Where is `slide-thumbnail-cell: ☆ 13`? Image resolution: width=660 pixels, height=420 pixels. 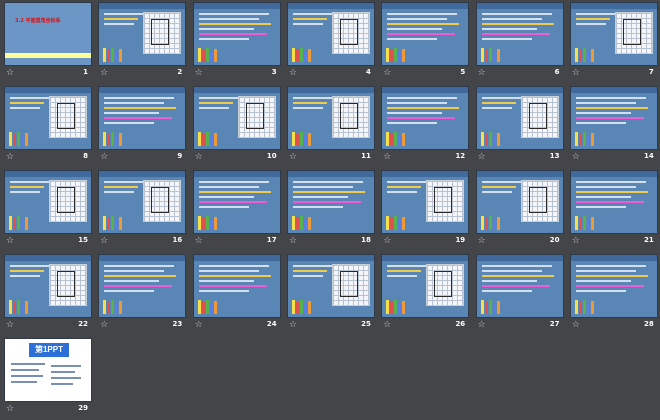
slide-thumbnail-cell: ☆ 13 is located at coordinates (519, 126).